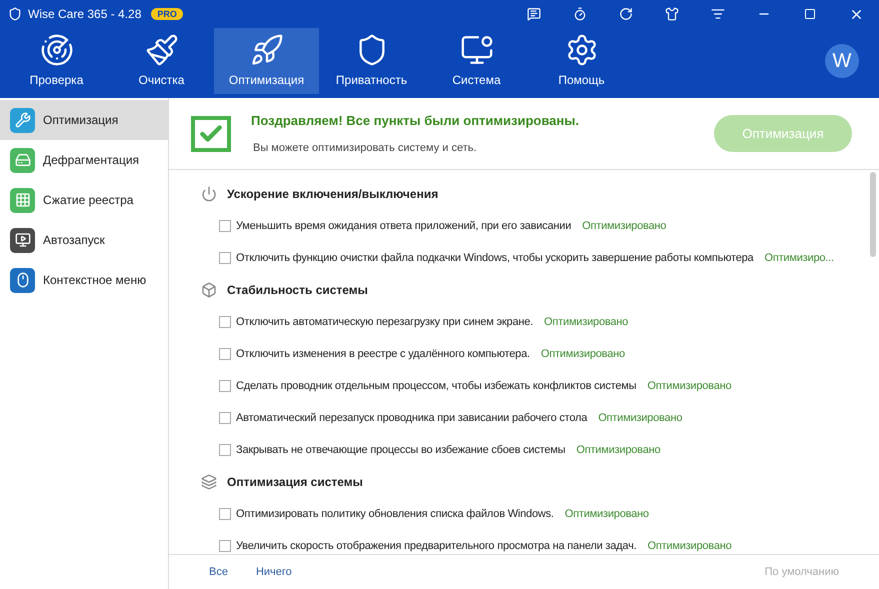 The height and width of the screenshot is (589, 879). I want to click on sidebar-item: Автозапуск, so click(84, 240).